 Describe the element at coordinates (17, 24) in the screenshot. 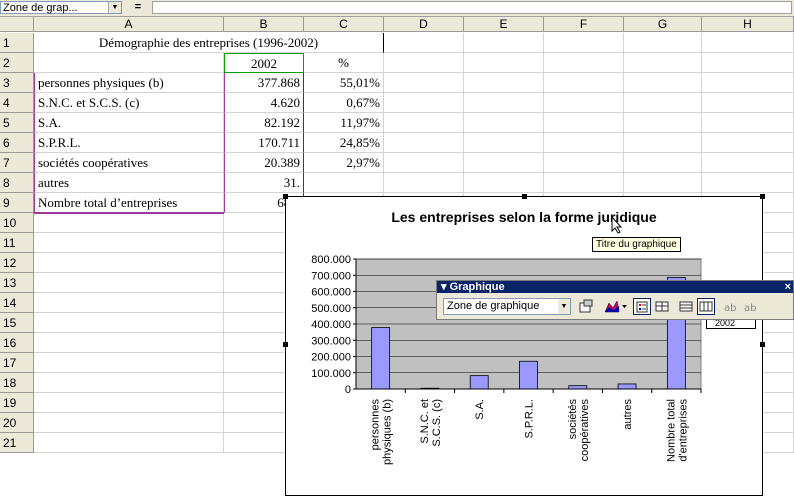

I see `select-all-corner` at that location.